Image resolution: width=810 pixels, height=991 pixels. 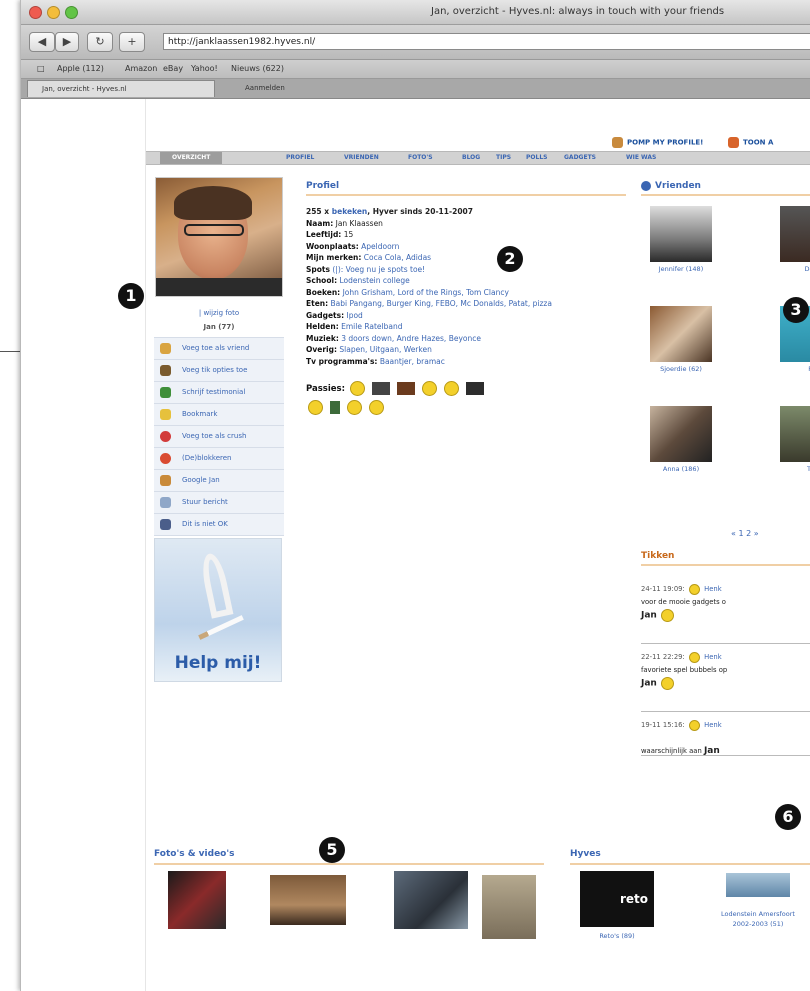 I want to click on nav-polls: POLLS, so click(x=536, y=158).